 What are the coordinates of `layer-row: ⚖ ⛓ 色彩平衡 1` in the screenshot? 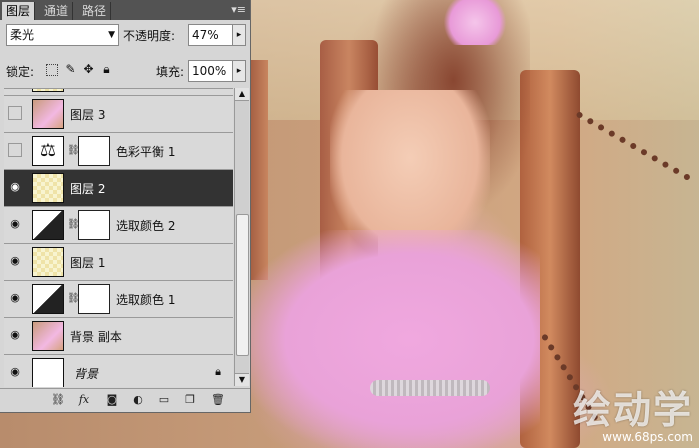 It's located at (118, 151).